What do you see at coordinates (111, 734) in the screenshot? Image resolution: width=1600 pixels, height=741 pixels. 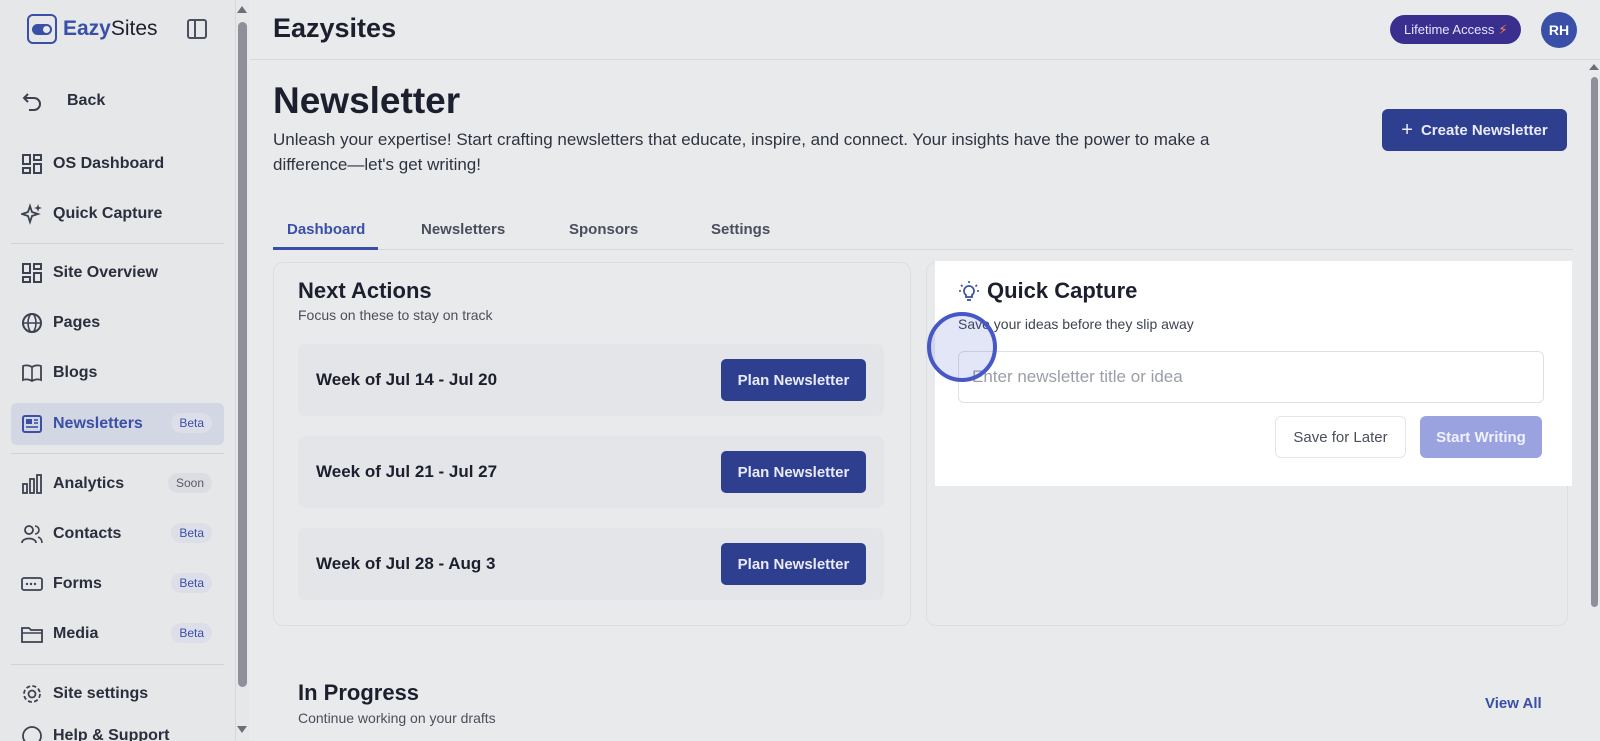 I see `sidebar-item-label: Help & Support` at bounding box center [111, 734].